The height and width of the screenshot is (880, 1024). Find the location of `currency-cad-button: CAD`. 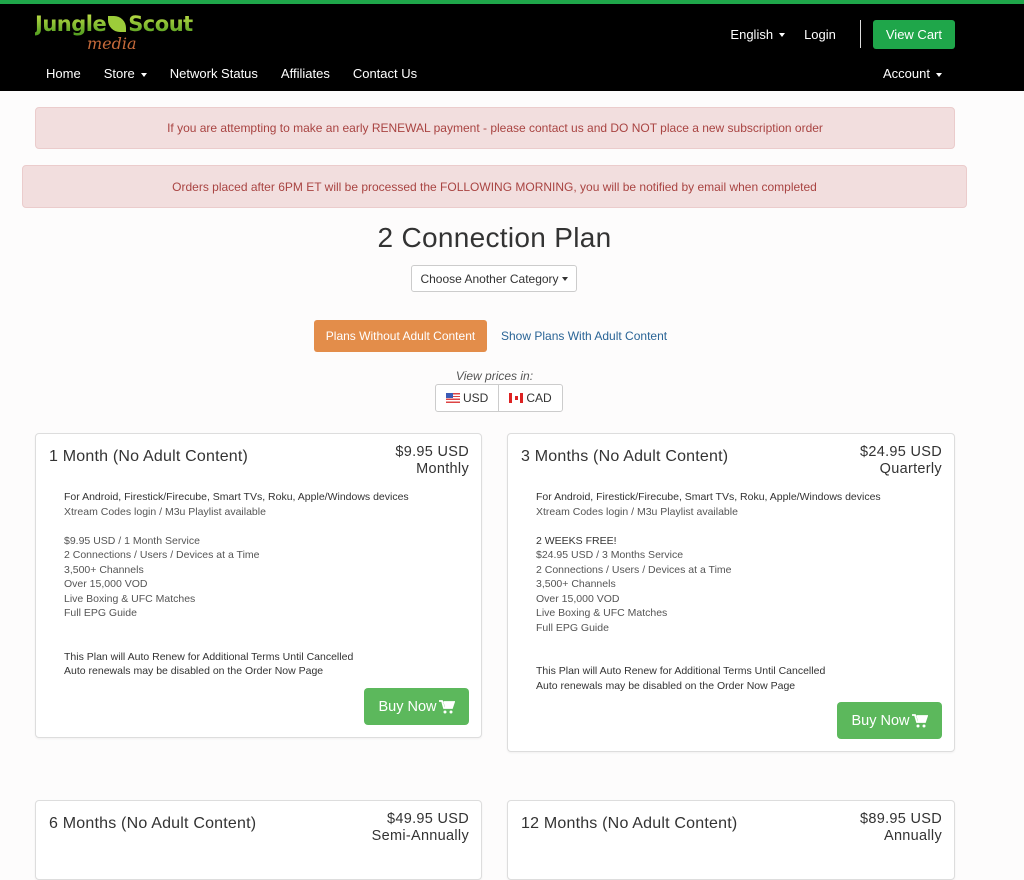

currency-cad-button: CAD is located at coordinates (529, 398).